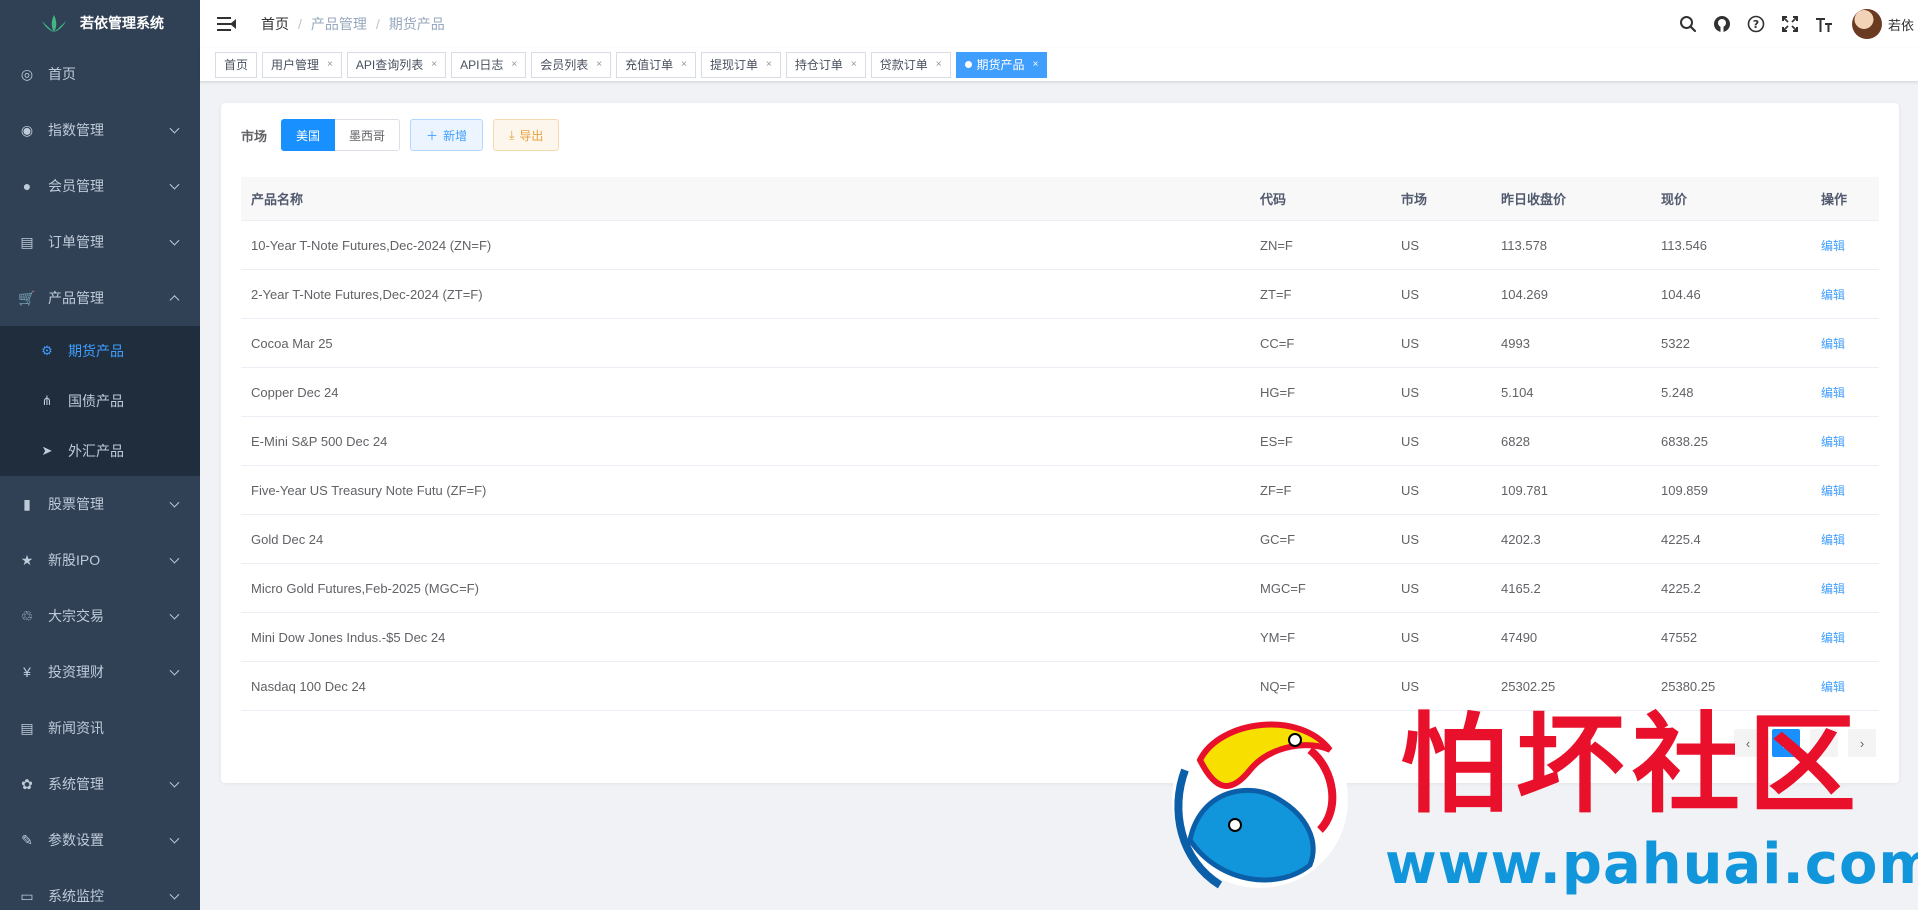  I want to click on submenu-item-label: 期货产品, so click(96, 351).